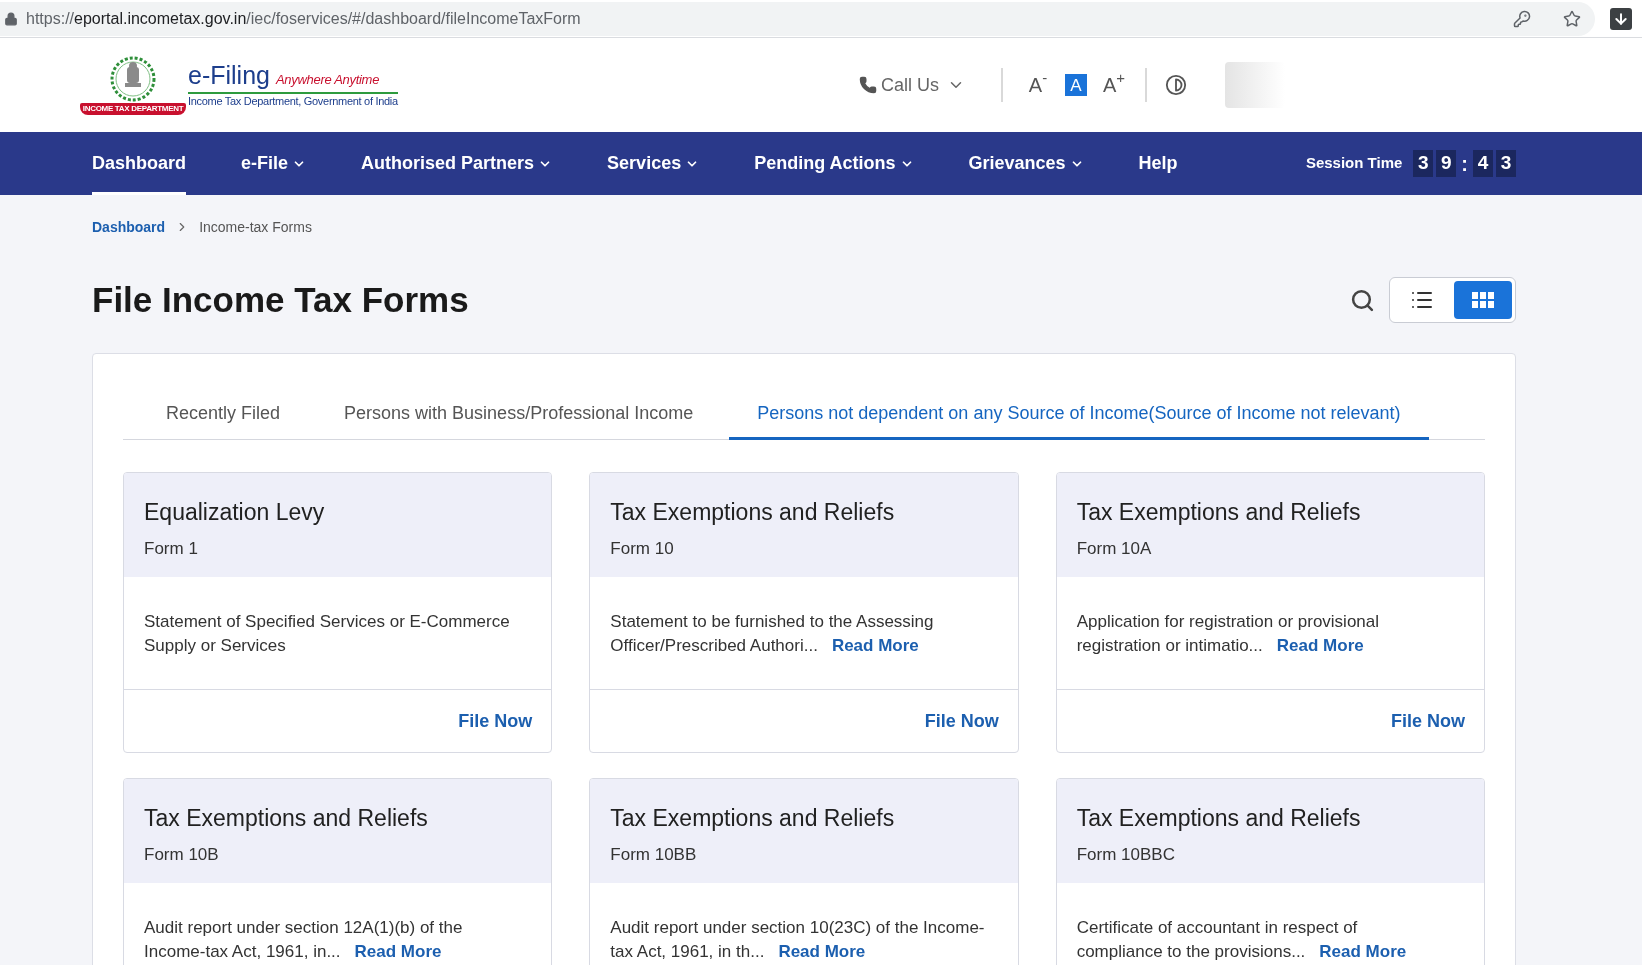 Image resolution: width=1642 pixels, height=965 pixels. Describe the element at coordinates (912, 85) in the screenshot. I see `call-us-dropdown: Call Us` at that location.